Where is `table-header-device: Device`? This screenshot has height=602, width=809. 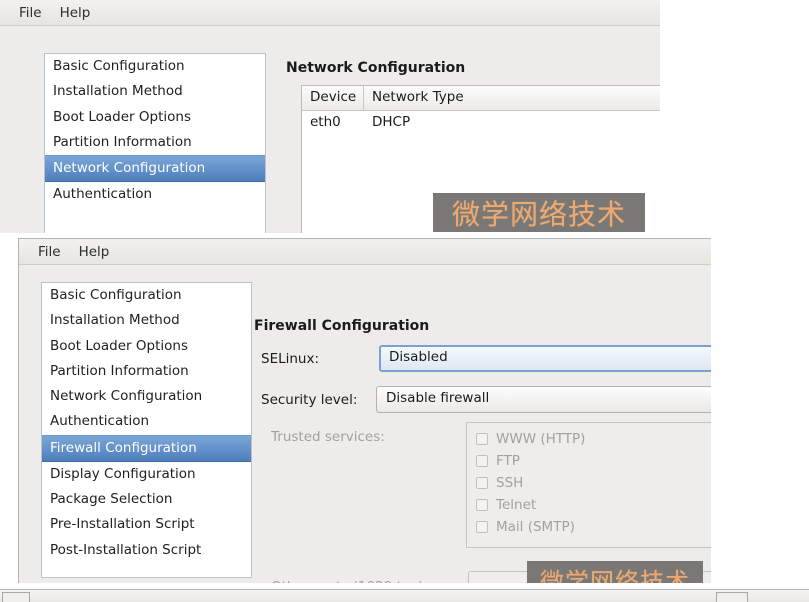
table-header-device: Device is located at coordinates (333, 98).